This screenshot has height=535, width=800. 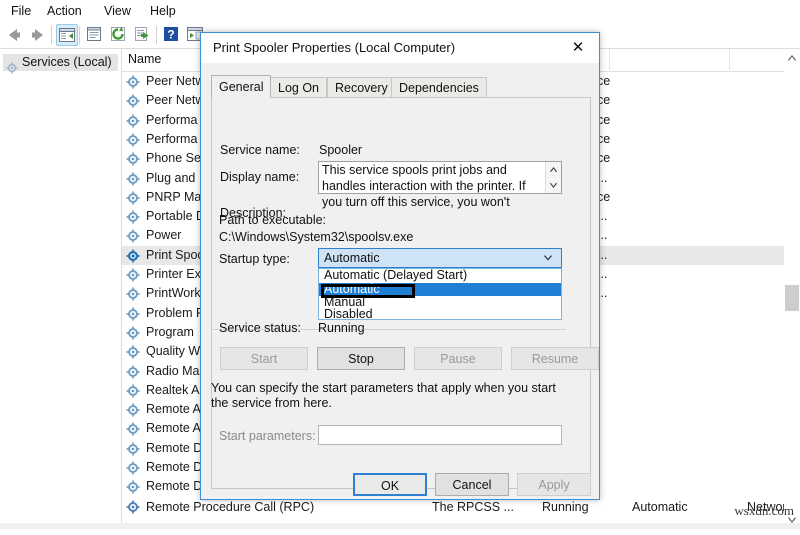 What do you see at coordinates (117, 11) in the screenshot?
I see `menu-view: View` at bounding box center [117, 11].